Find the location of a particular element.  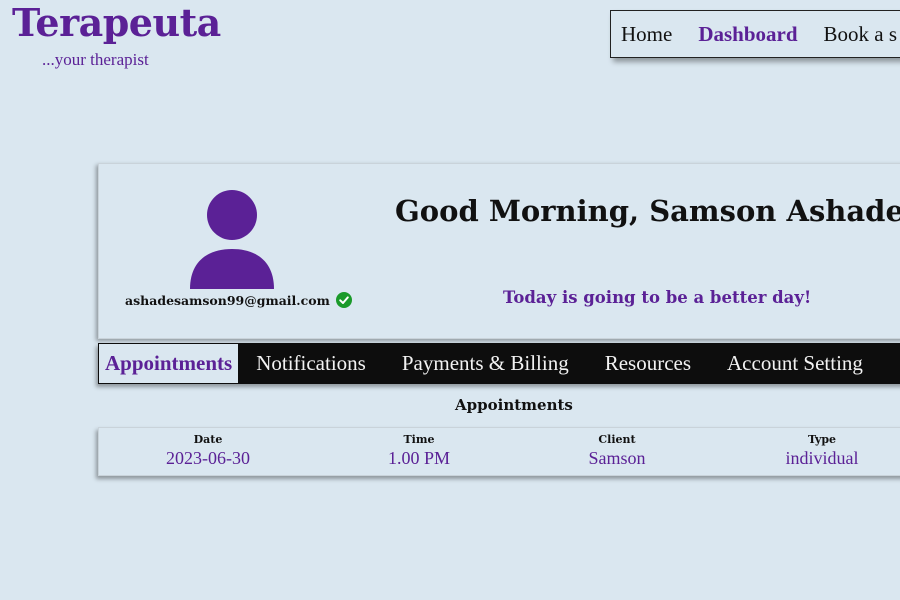

user-email: ashadesamson99@gmail.com is located at coordinates (227, 300).